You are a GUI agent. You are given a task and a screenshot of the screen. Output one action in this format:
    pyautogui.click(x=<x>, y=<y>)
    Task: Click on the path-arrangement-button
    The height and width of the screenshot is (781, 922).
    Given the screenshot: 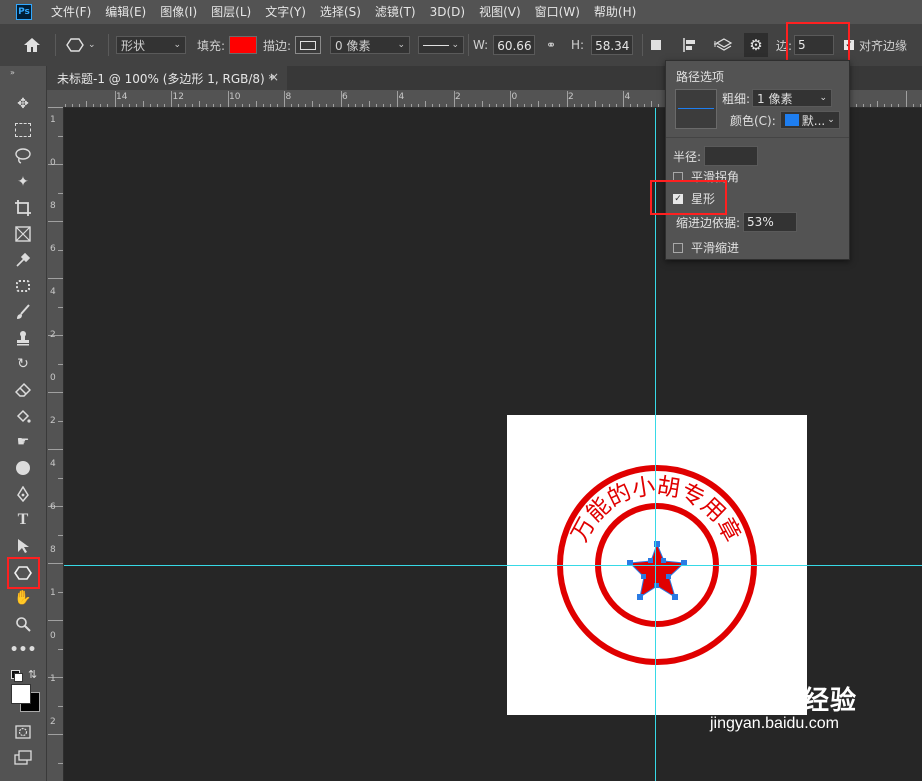 What is the action you would take?
    pyautogui.click(x=724, y=45)
    